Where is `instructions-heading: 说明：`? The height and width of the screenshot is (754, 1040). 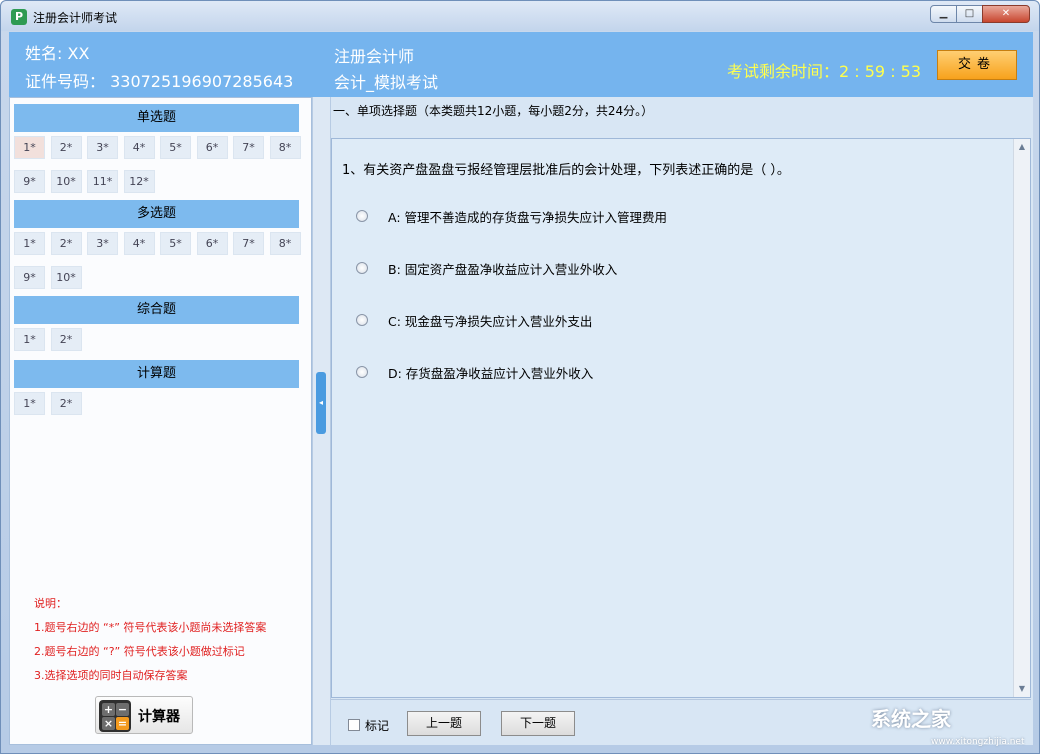
instructions-heading: 说明： is located at coordinates (50, 603).